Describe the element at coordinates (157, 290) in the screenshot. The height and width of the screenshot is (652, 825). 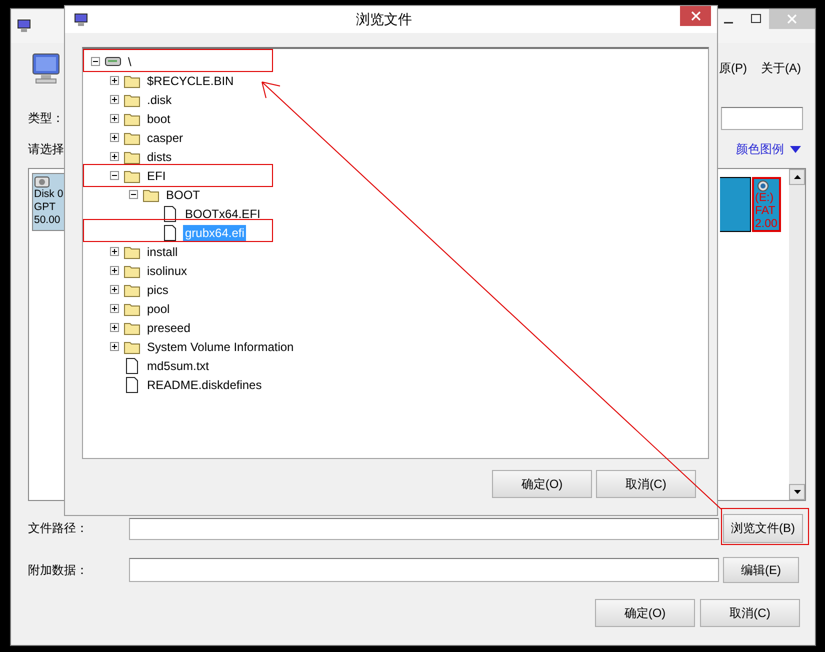
I see `tree-item: pics` at that location.